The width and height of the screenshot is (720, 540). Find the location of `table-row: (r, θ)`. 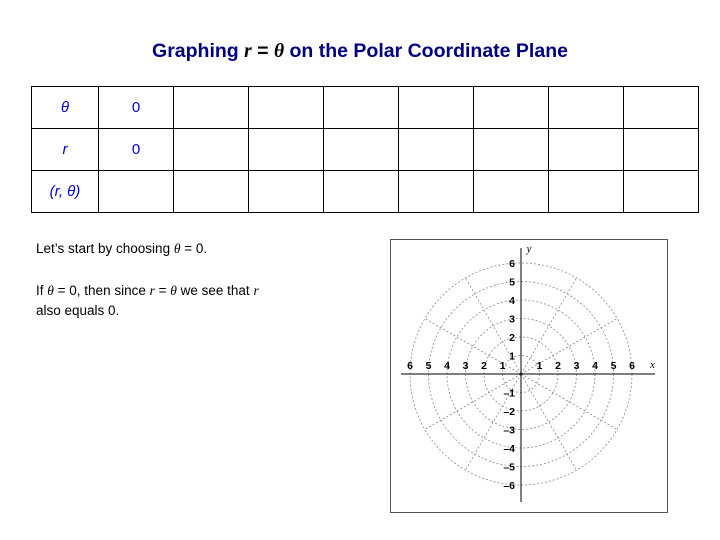

table-row: (r, θ) is located at coordinates (365, 191).